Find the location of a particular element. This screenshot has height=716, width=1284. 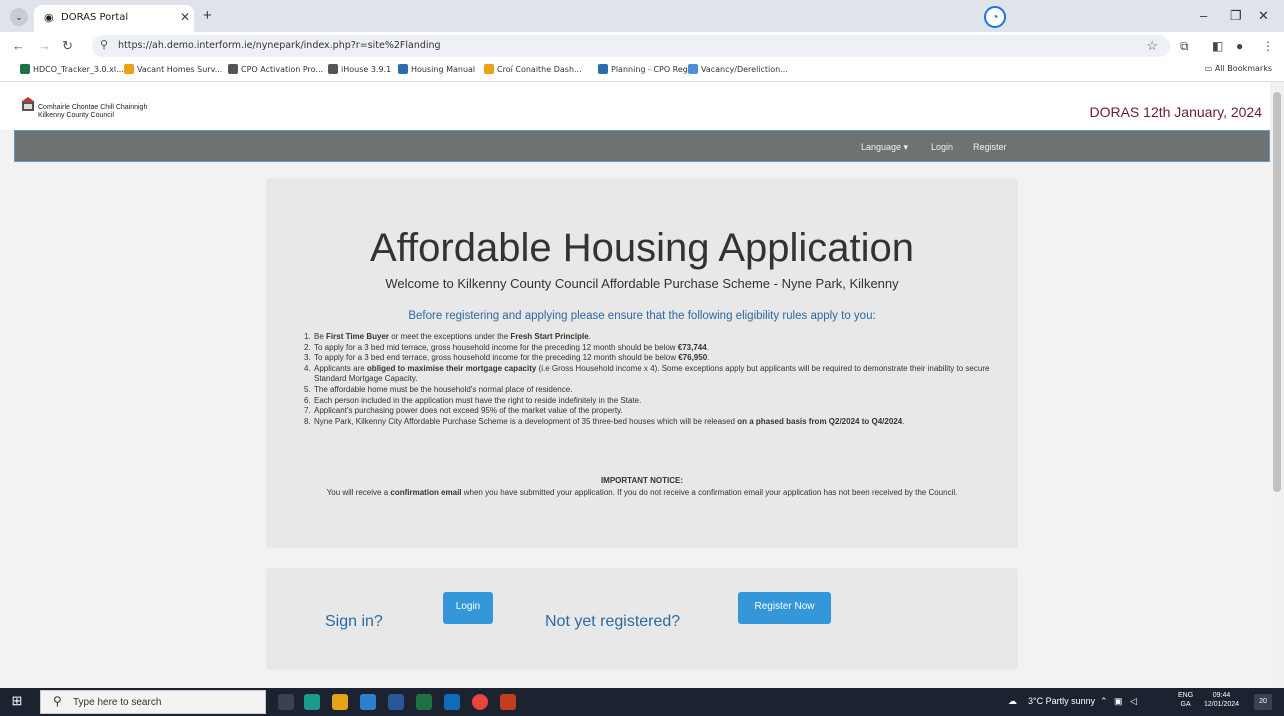

bookmark-label: iHouse 3.9.1 is located at coordinates (366, 69).